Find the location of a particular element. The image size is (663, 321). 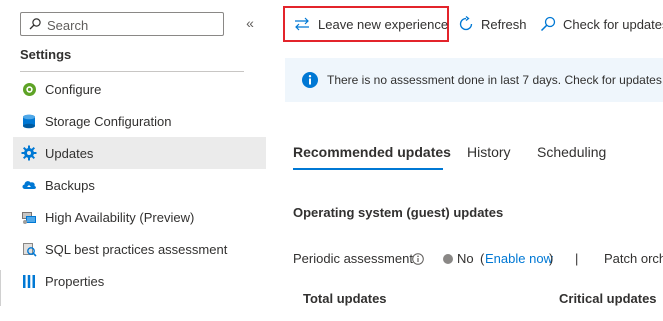

sidebar-item-label: Properties is located at coordinates (75, 281).